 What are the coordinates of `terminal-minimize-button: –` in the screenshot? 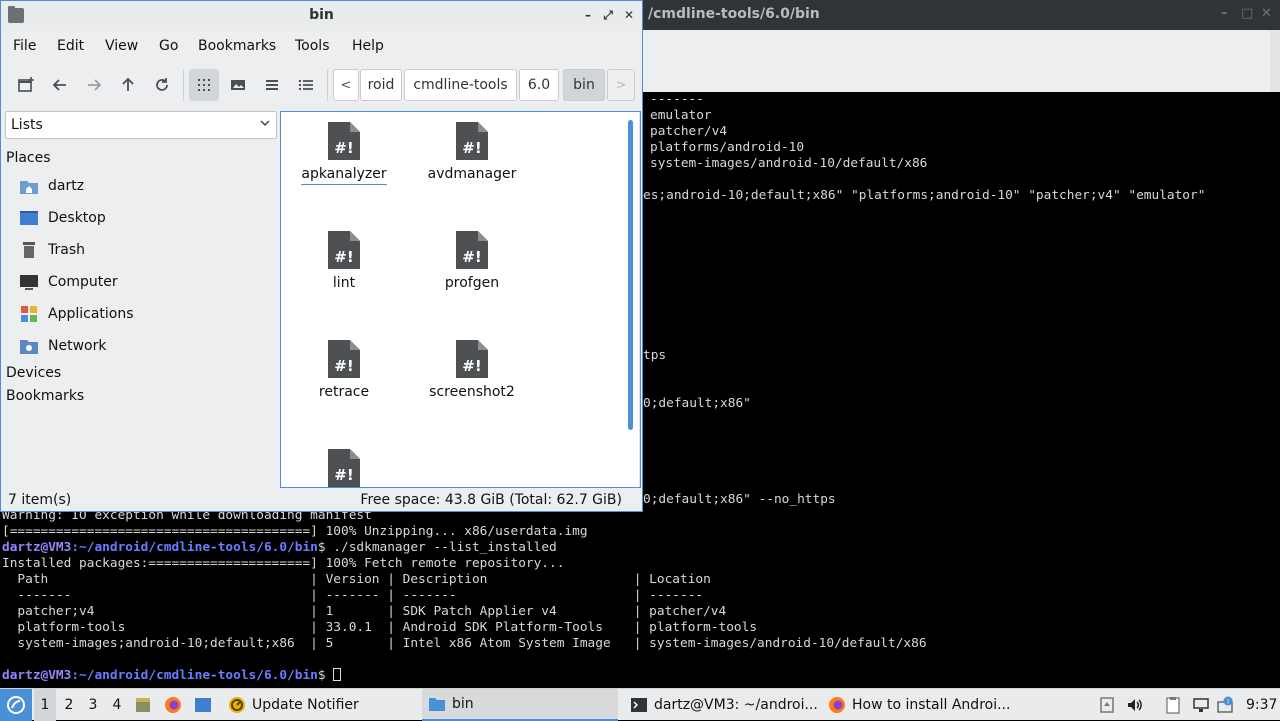 It's located at (1224, 13).